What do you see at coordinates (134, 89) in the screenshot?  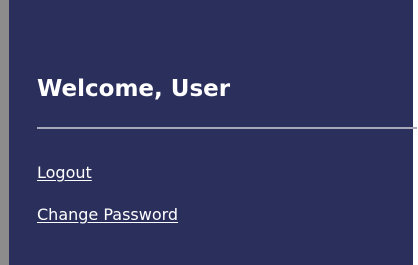 I see `welcome-heading: Welcome, User` at bounding box center [134, 89].